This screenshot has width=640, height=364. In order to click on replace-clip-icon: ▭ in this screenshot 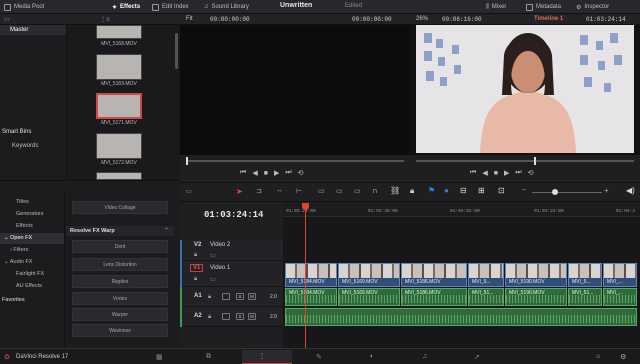, I will do `click(357, 191)`.